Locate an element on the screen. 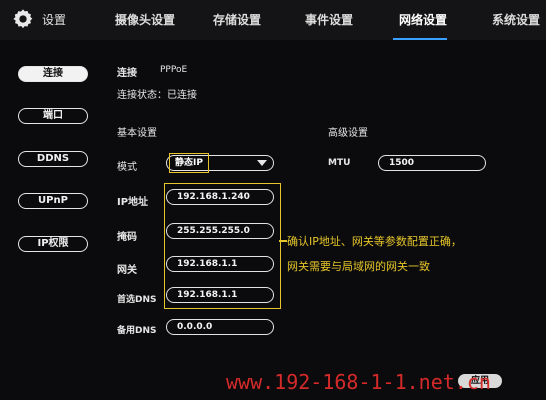 The width and height of the screenshot is (546, 400). sidebar-item-ddns: DDNS is located at coordinates (53, 159).